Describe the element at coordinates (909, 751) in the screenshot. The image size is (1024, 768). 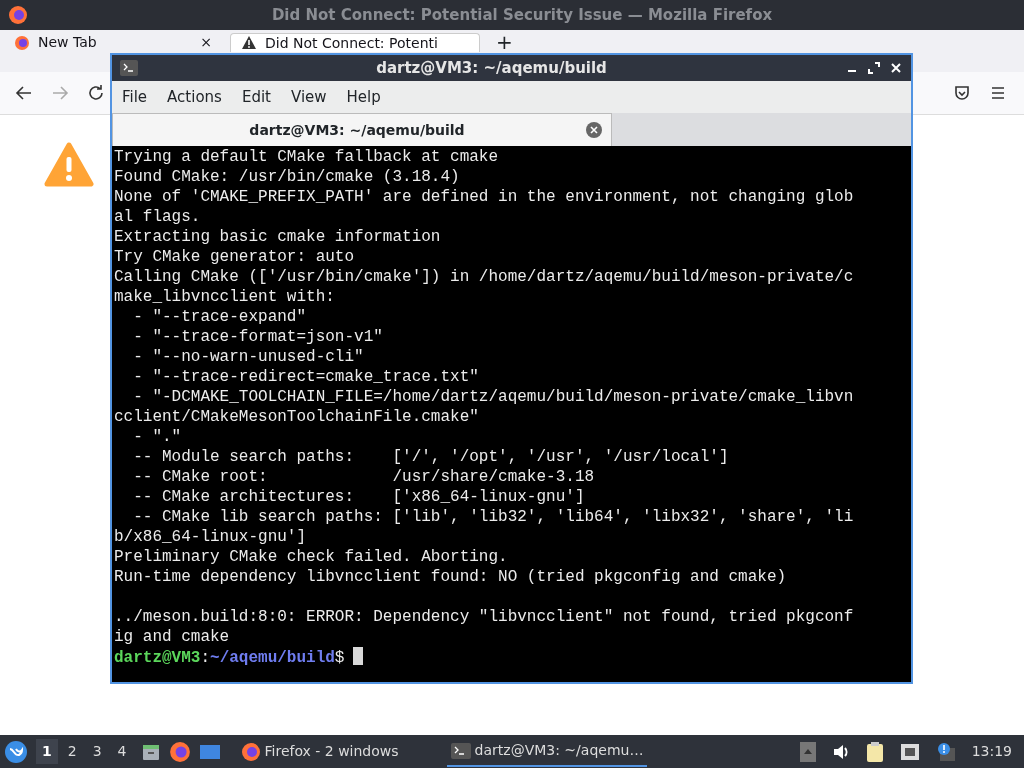
I see `network-icon` at that location.